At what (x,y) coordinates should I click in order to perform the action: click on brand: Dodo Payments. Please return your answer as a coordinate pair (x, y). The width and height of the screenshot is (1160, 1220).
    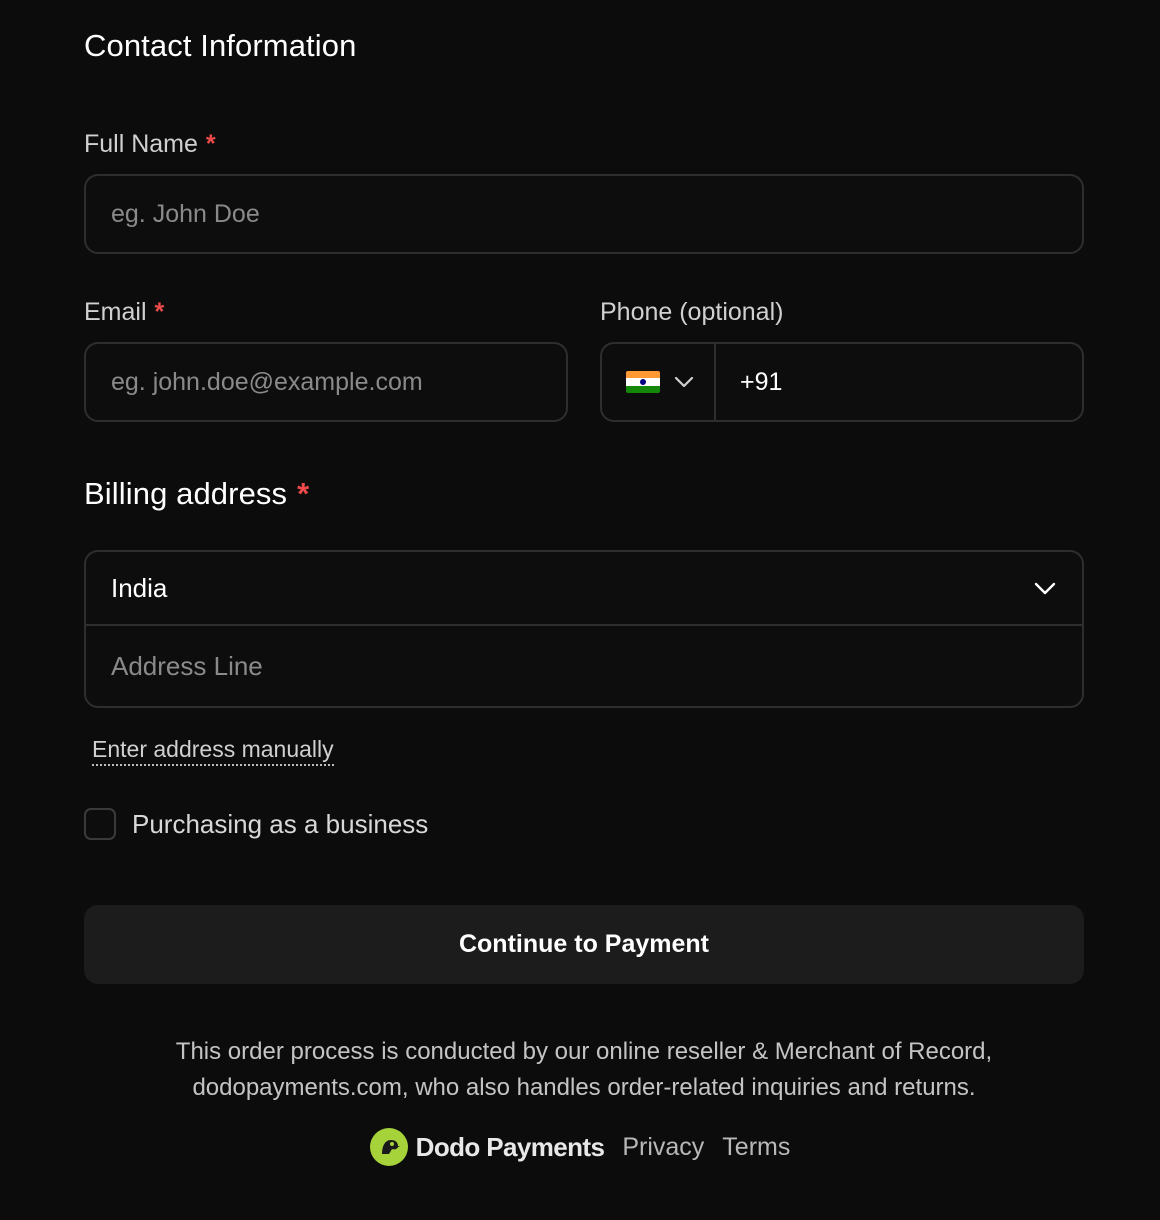
    Looking at the image, I should click on (487, 1147).